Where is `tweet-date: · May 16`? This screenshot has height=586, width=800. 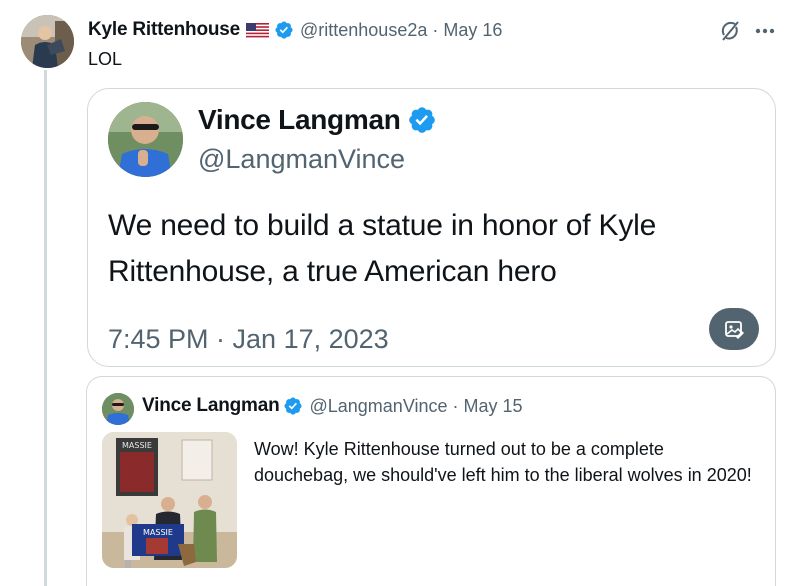
tweet-date: · May 16 is located at coordinates (467, 30).